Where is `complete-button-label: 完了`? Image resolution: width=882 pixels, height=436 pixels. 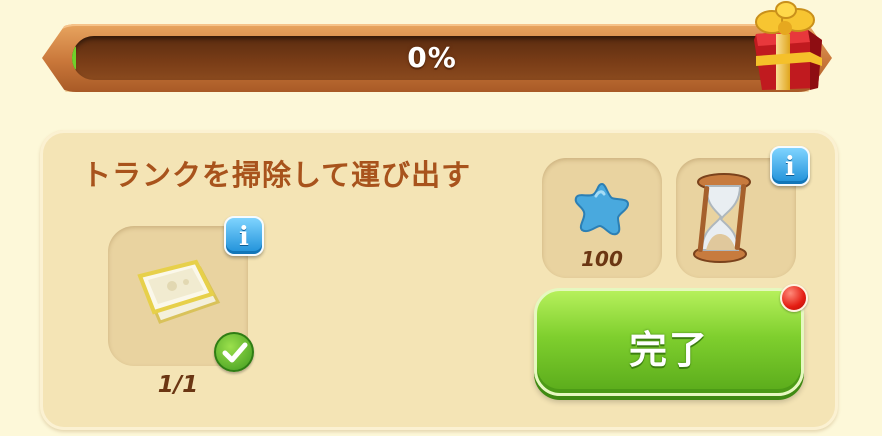 complete-button-label: 完了 is located at coordinates (668, 350).